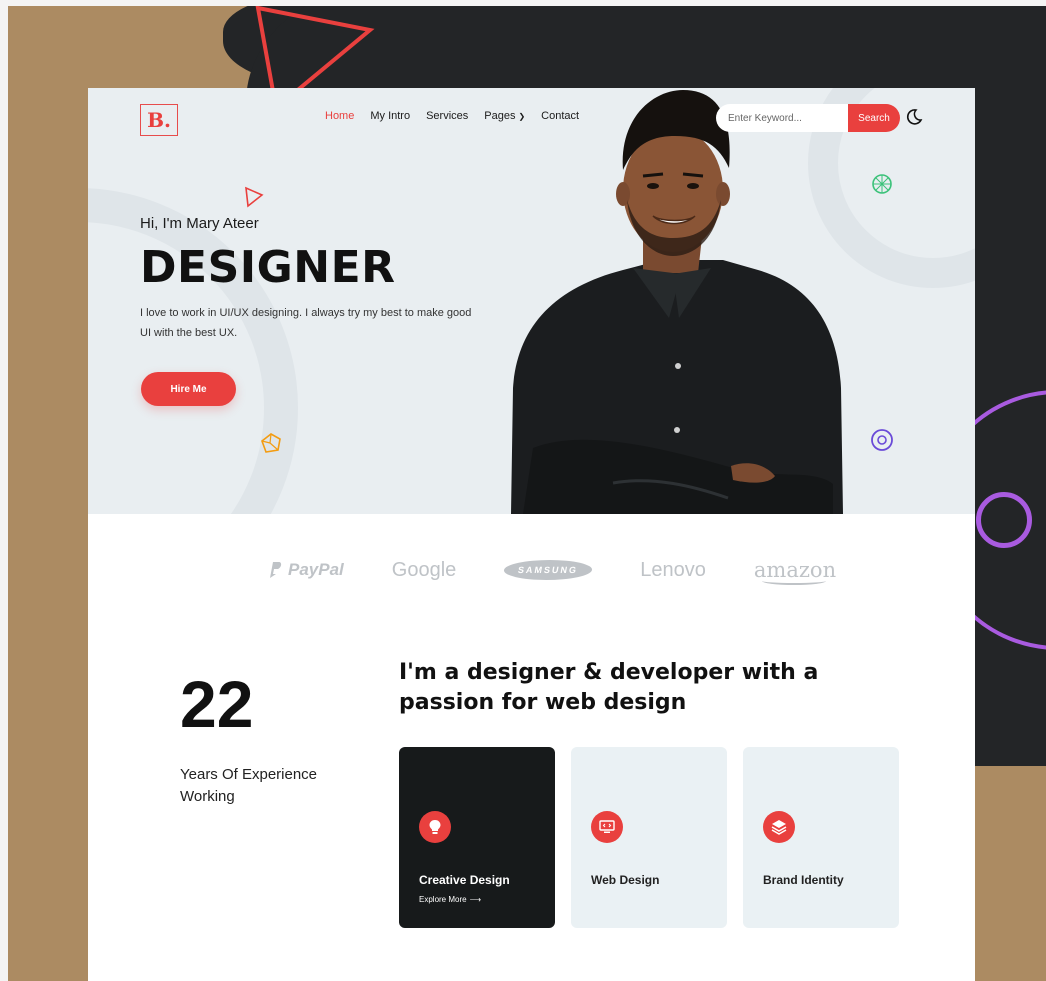 The height and width of the screenshot is (981, 1046). Describe the element at coordinates (782, 118) in the screenshot. I see `search-input` at that location.